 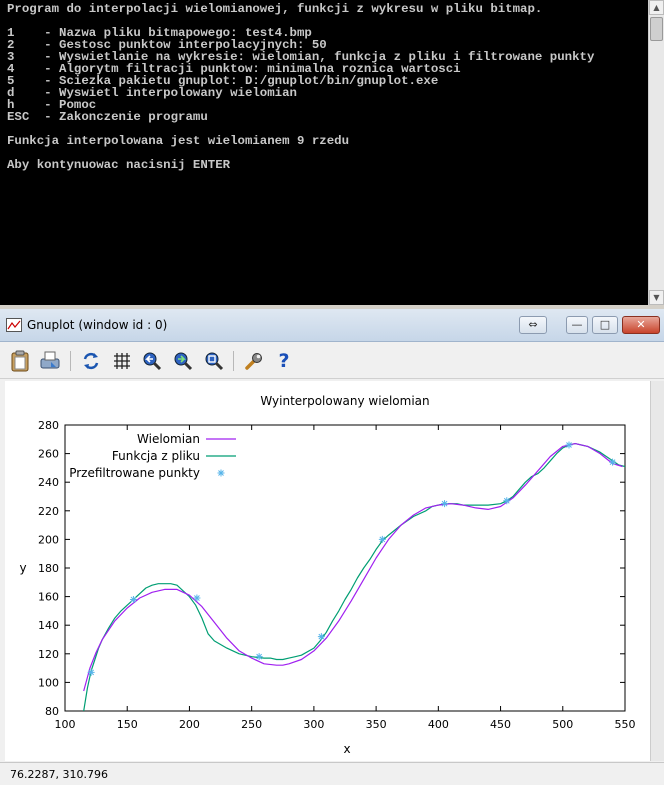 What do you see at coordinates (313, 724) in the screenshot?
I see `x-tick-label: 300` at bounding box center [313, 724].